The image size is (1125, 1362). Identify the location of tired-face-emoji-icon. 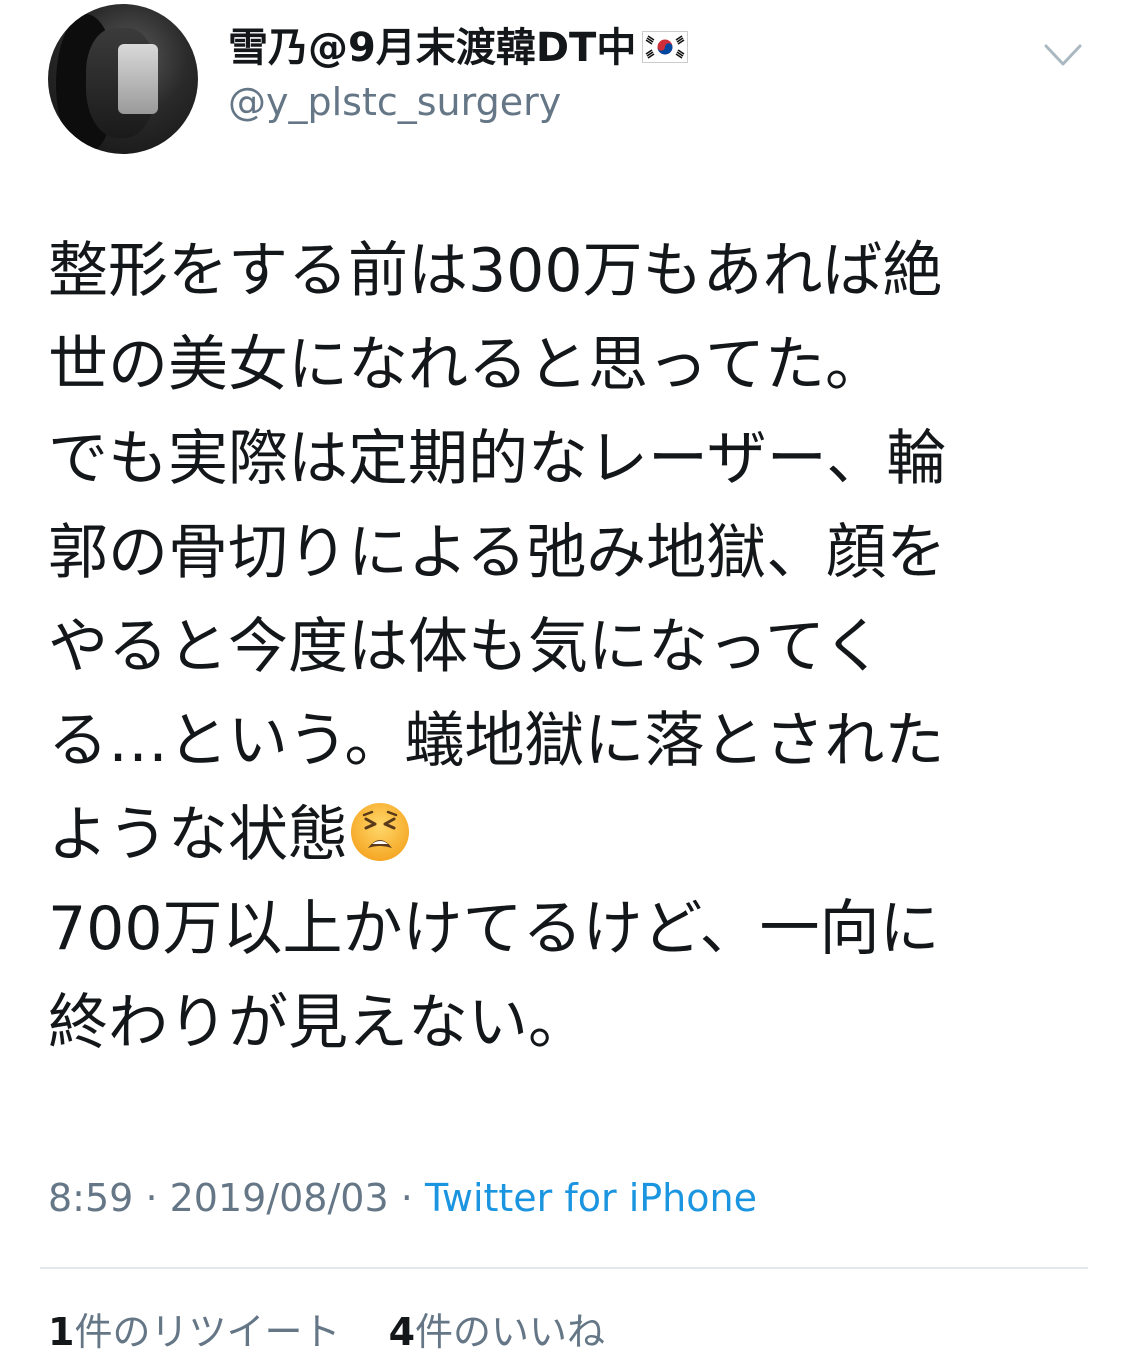
(380, 832).